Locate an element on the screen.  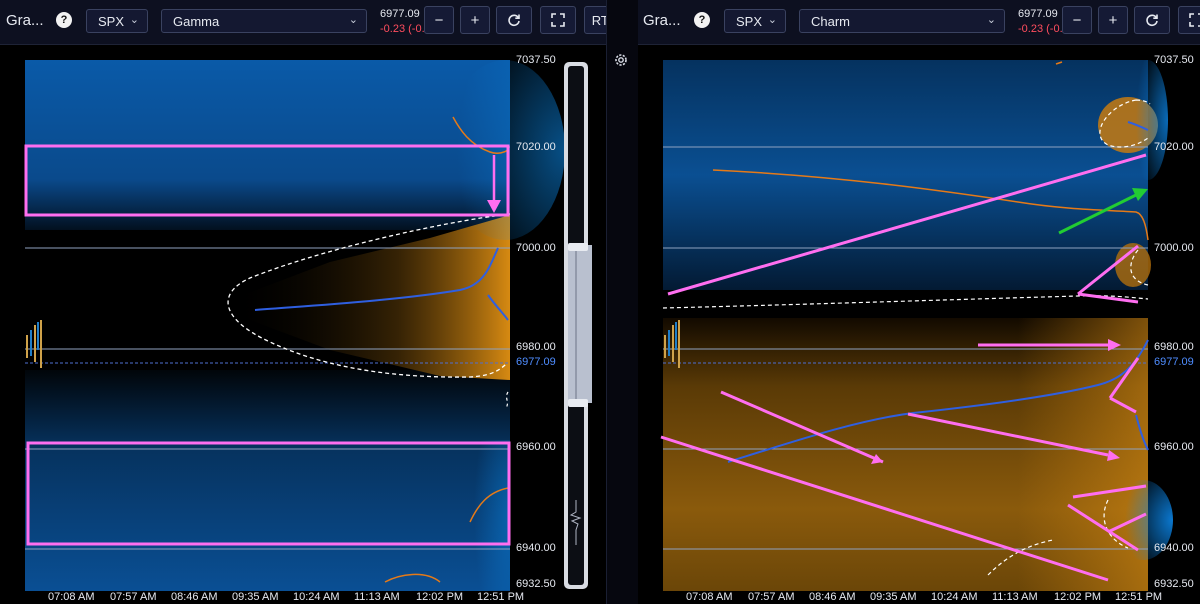
scrollbar-handle-top is located at coordinates (578, 247).